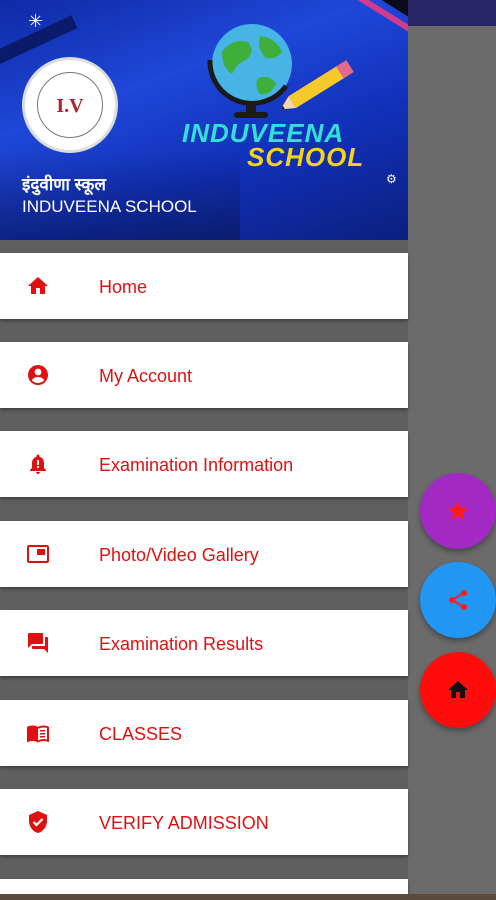  What do you see at coordinates (38, 464) in the screenshot?
I see `notification-bell-icon` at bounding box center [38, 464].